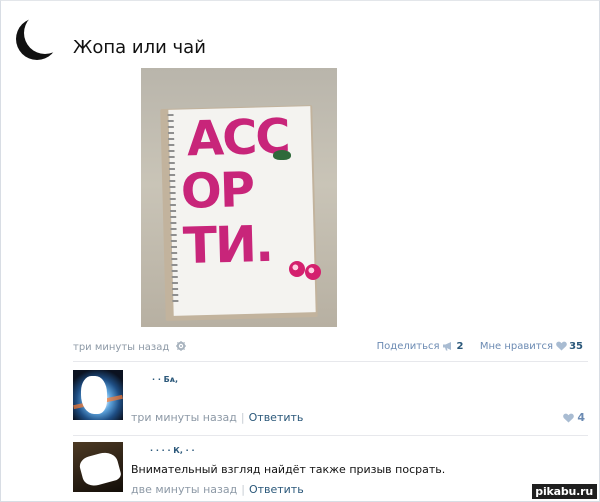 The height and width of the screenshot is (502, 600). Describe the element at coordinates (227, 245) in the screenshot. I see `photo-word-3: ТИ.` at that location.